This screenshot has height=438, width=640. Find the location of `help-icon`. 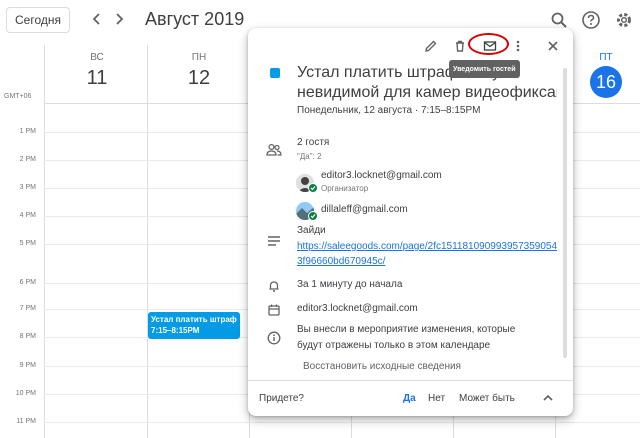

help-icon is located at coordinates (591, 20).